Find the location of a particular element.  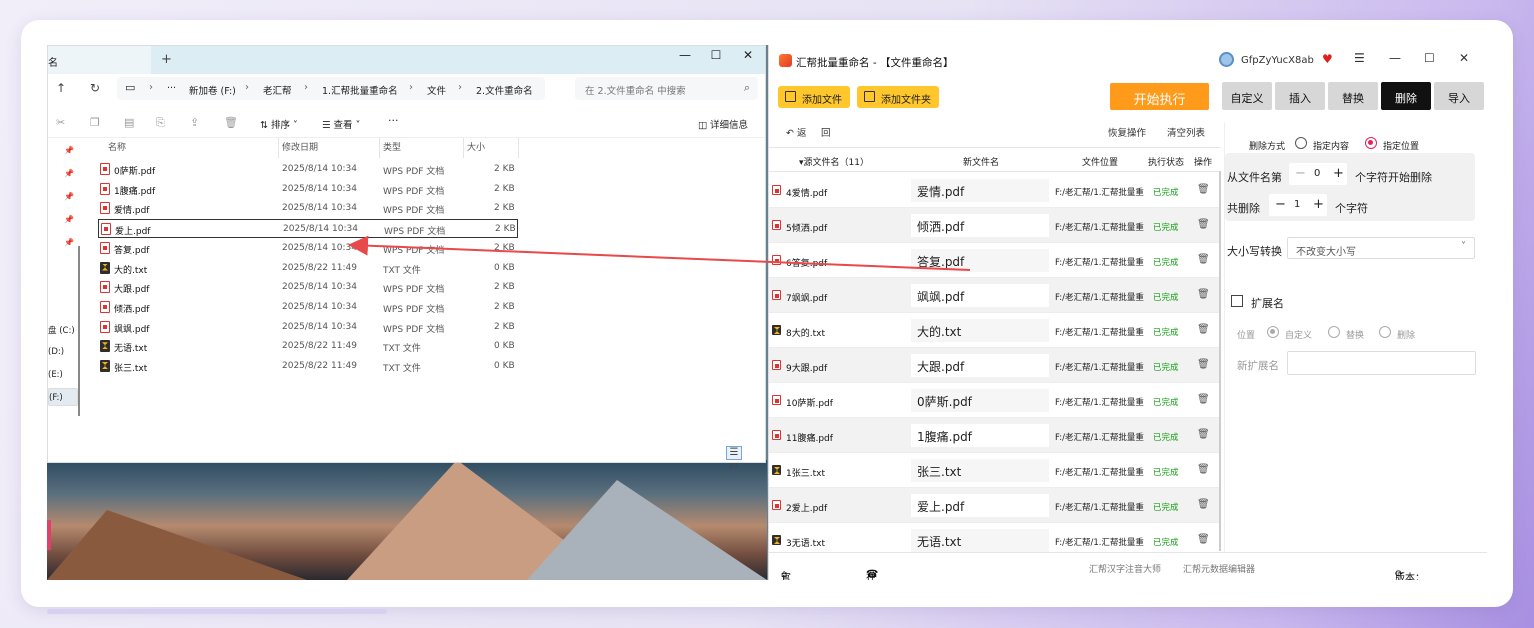

file-row: 答复.pdf 2025/8/14 10:34 WPS PDF 文档 2 KB is located at coordinates (308, 248).